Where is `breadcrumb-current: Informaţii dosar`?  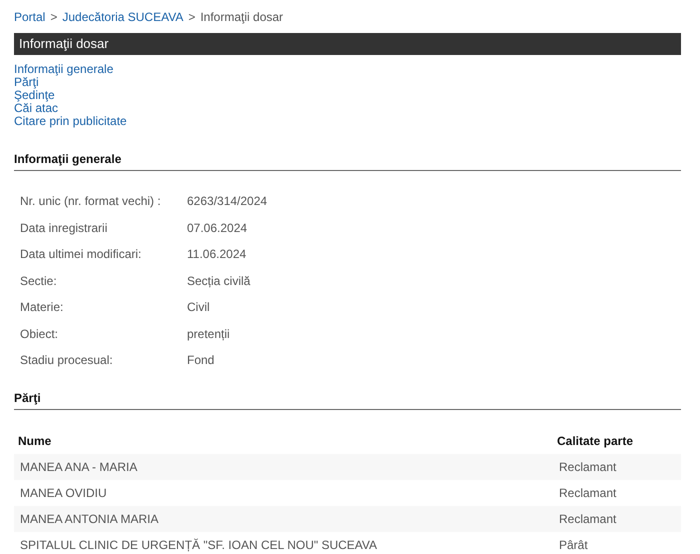 breadcrumb-current: Informaţii dosar is located at coordinates (242, 17).